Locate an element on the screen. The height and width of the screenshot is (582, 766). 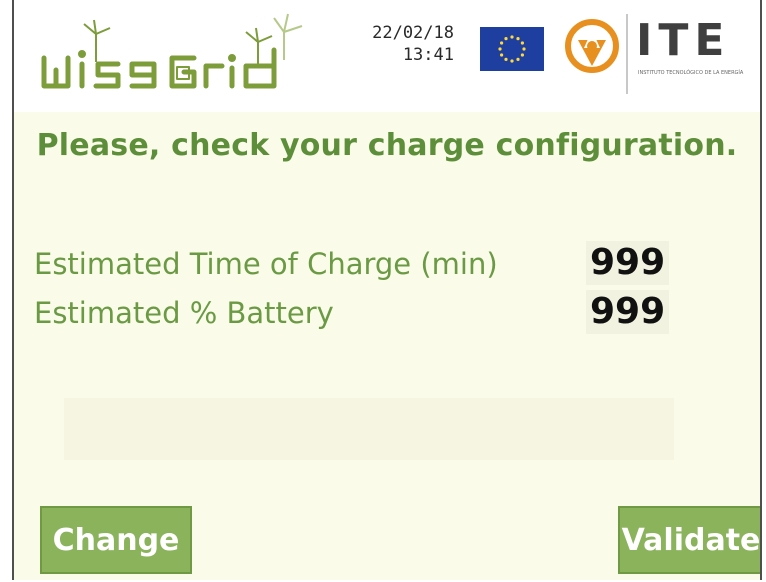
logo-divider is located at coordinates (627, 54).